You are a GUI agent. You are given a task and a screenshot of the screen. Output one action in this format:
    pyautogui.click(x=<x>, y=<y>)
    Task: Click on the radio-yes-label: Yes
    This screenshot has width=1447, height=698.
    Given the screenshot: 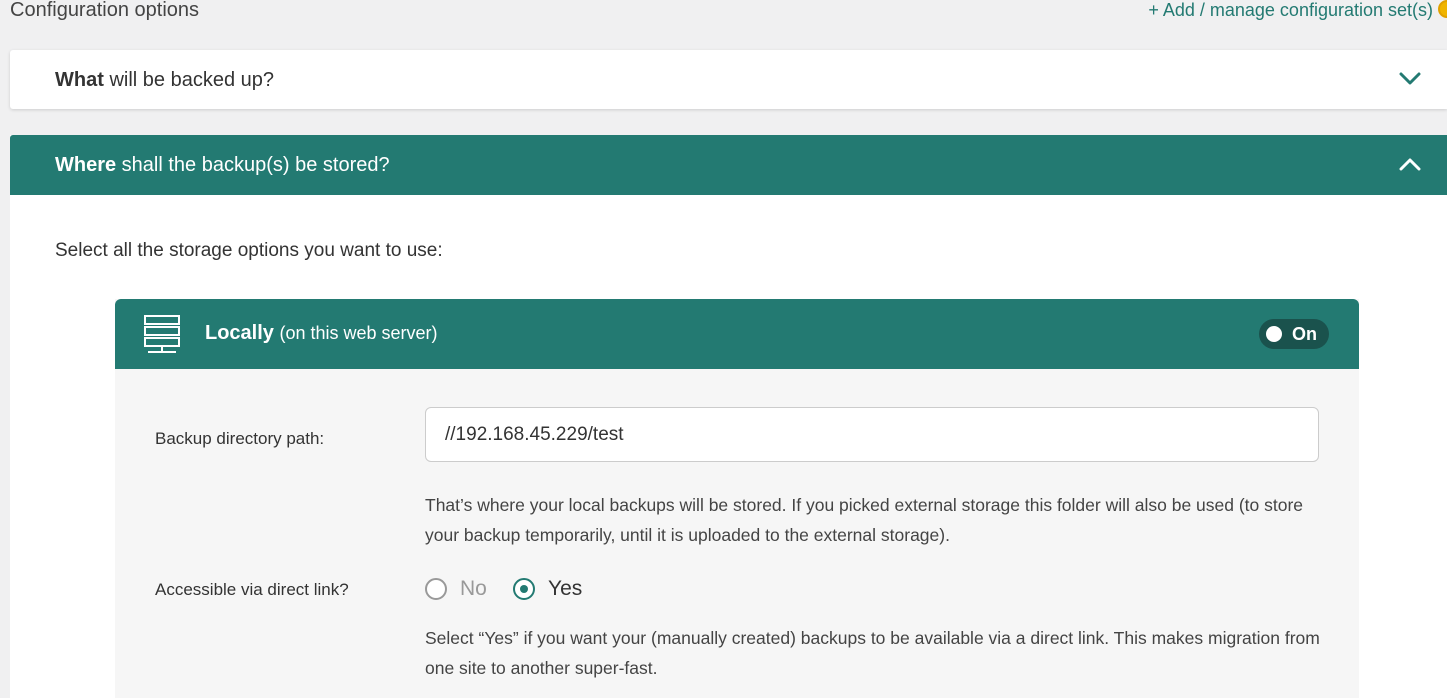 What is the action you would take?
    pyautogui.click(x=565, y=588)
    